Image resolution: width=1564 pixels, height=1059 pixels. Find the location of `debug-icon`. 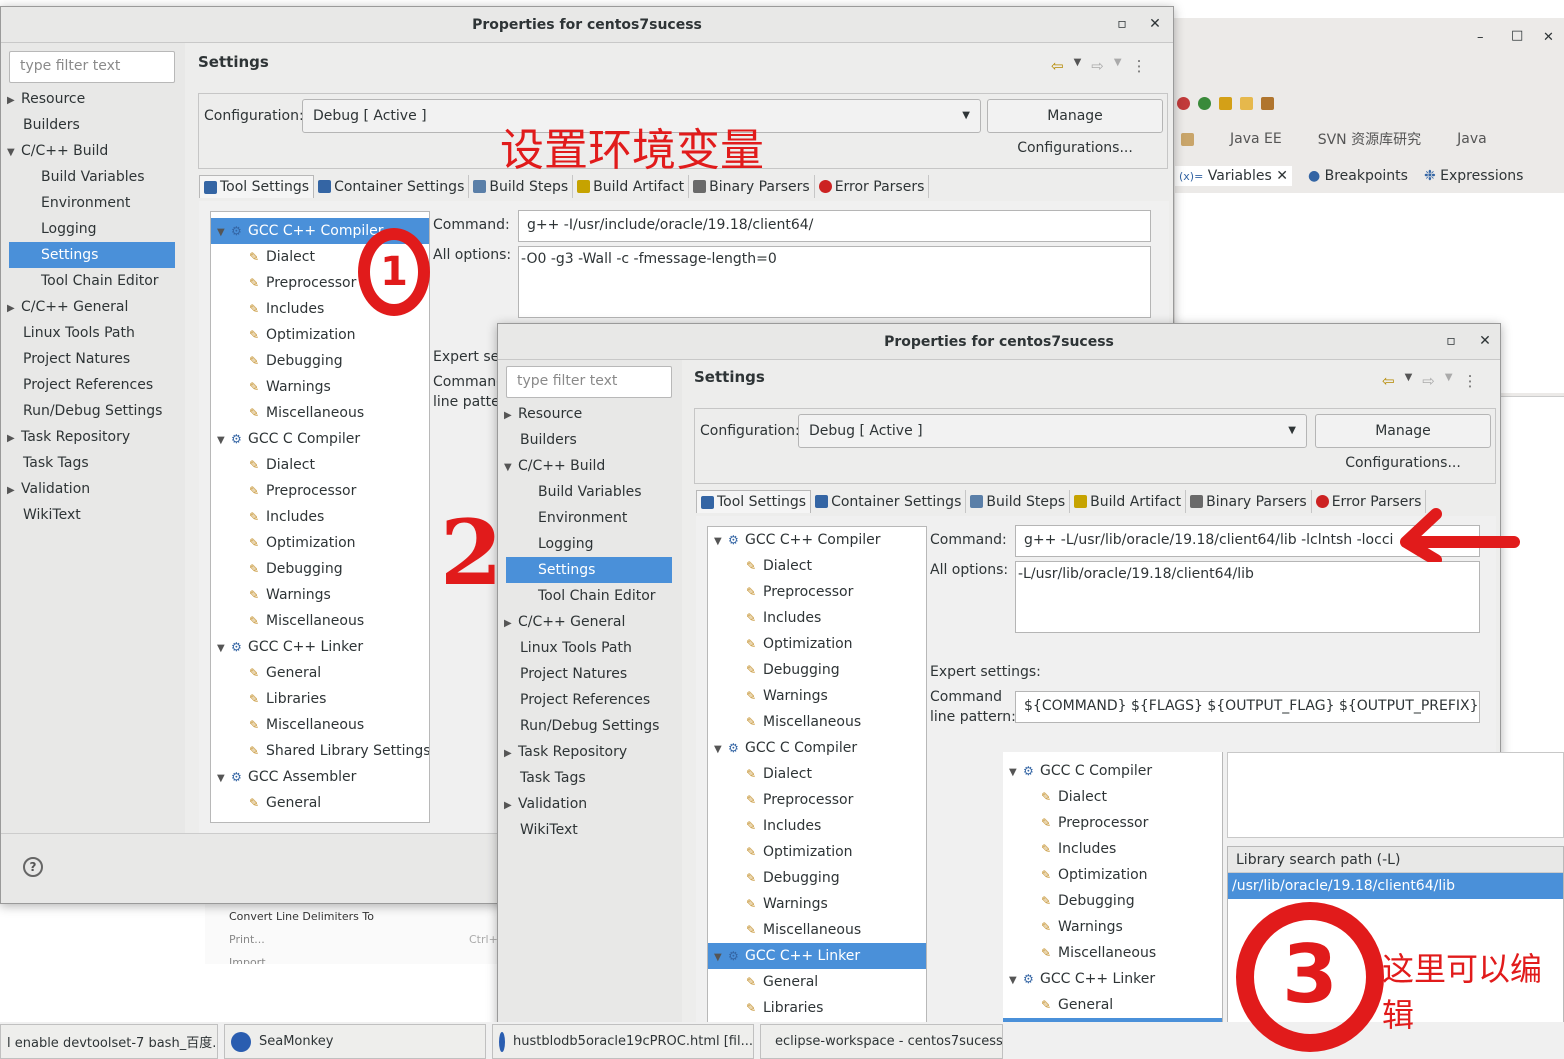

debug-icon is located at coordinates (1183, 103).